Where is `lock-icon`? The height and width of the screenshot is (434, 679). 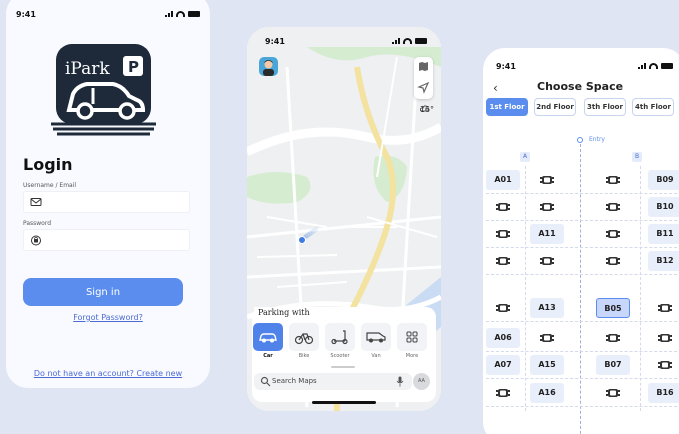 lock-icon is located at coordinates (36, 240).